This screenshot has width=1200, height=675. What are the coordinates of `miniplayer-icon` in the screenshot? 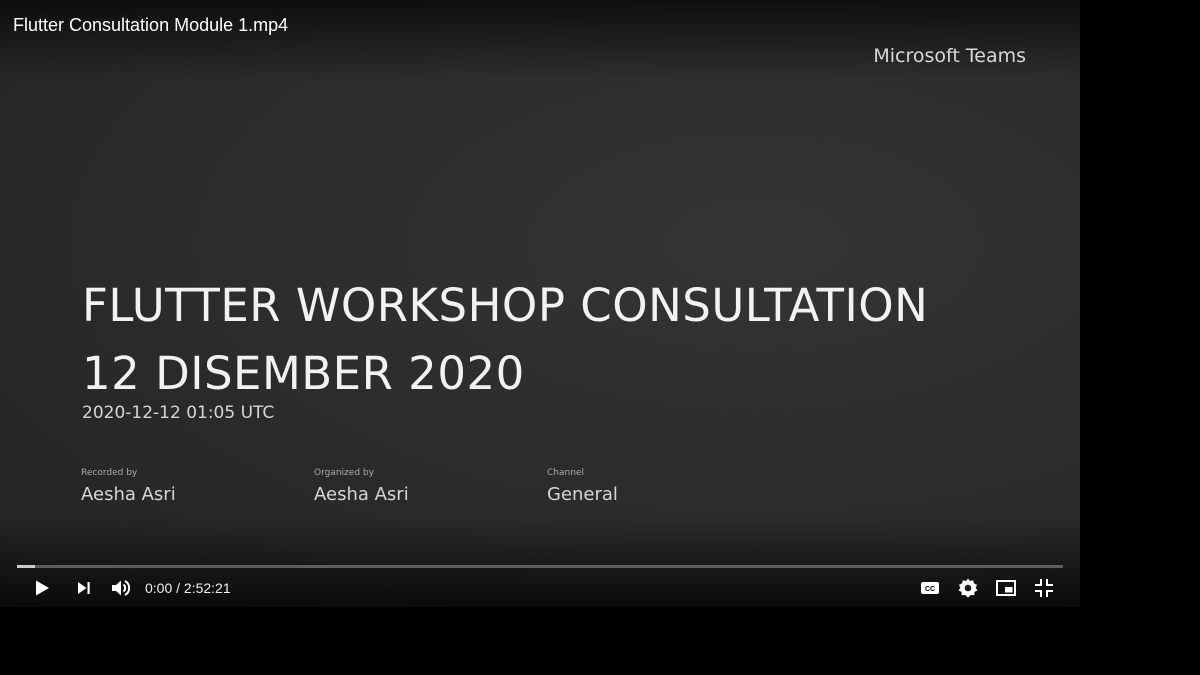 It's located at (1006, 588).